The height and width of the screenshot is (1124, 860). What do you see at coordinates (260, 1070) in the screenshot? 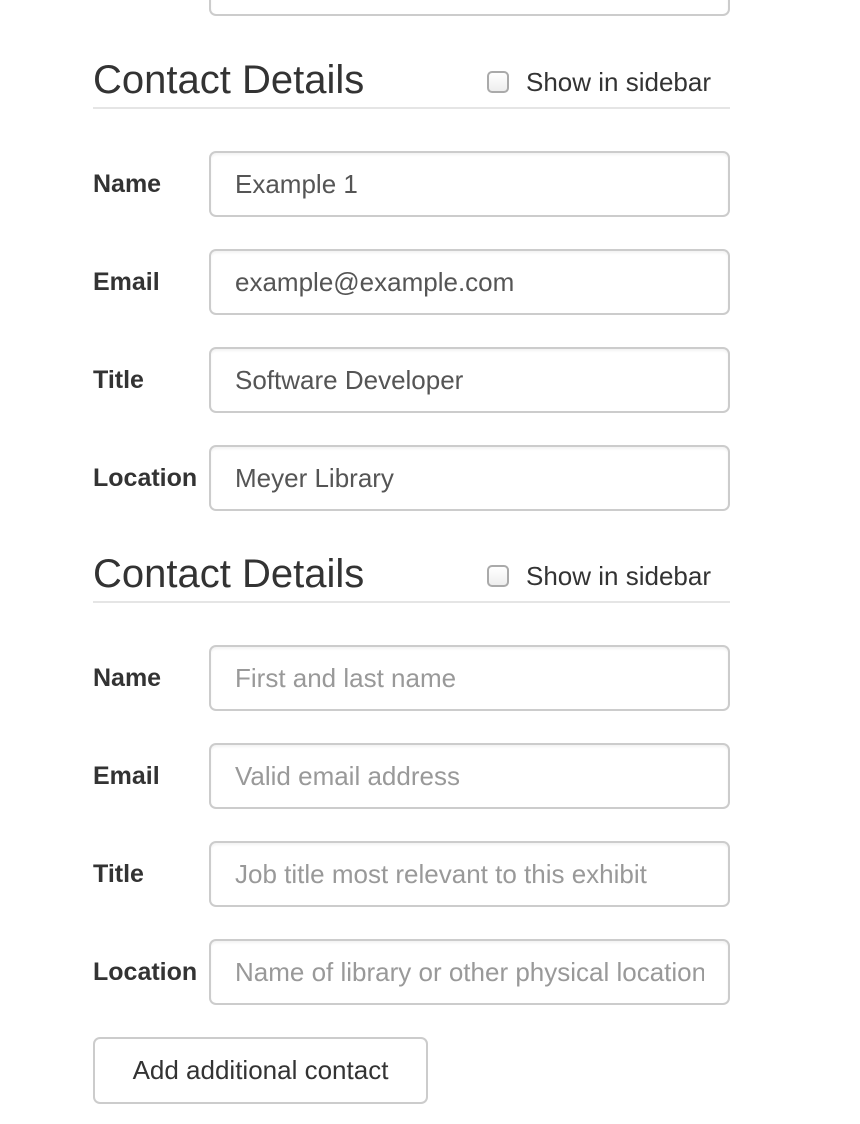
I see `add-additional-contact-button: Add additional contact` at bounding box center [260, 1070].